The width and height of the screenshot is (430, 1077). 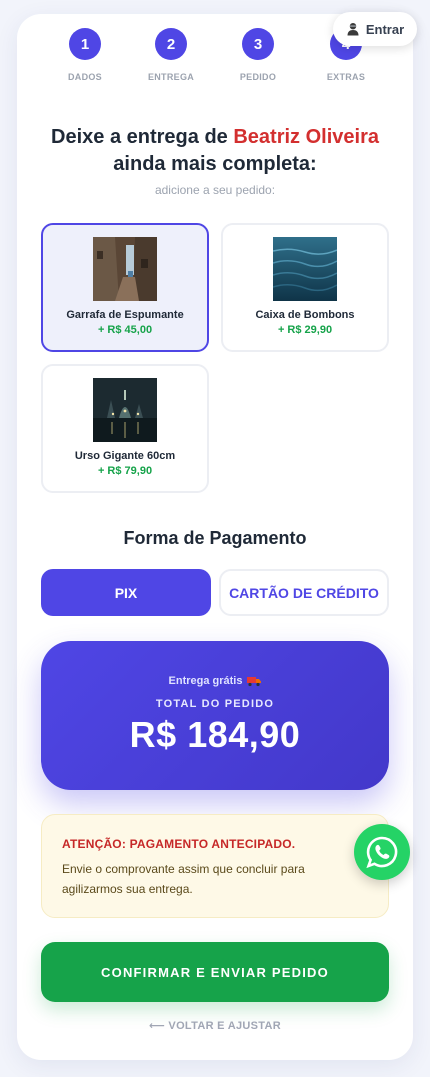 I want to click on step-dados: 1 DADOS, so click(x=85, y=55).